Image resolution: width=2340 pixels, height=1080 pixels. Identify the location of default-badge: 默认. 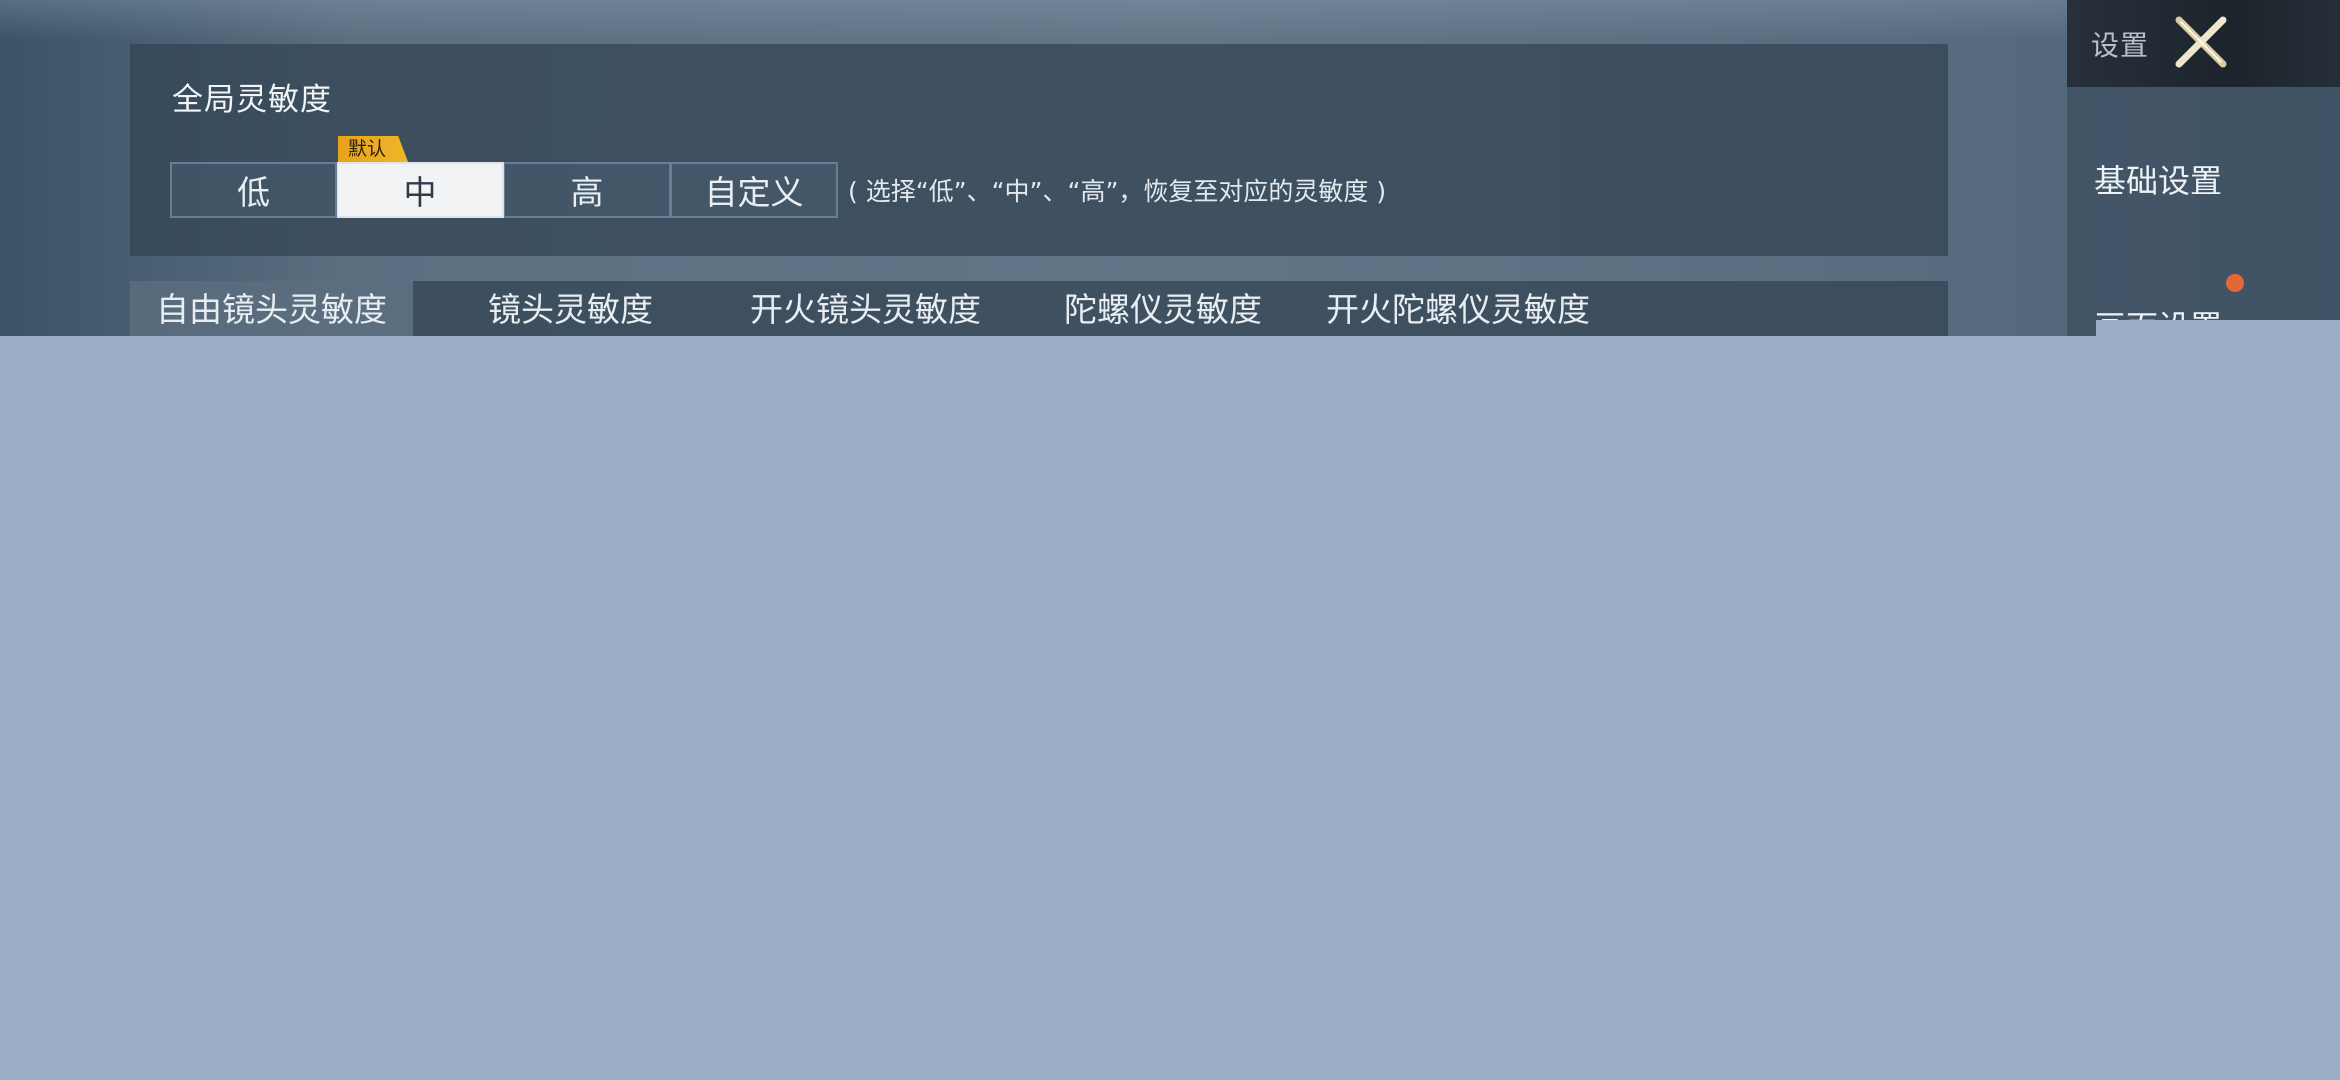
(373, 149).